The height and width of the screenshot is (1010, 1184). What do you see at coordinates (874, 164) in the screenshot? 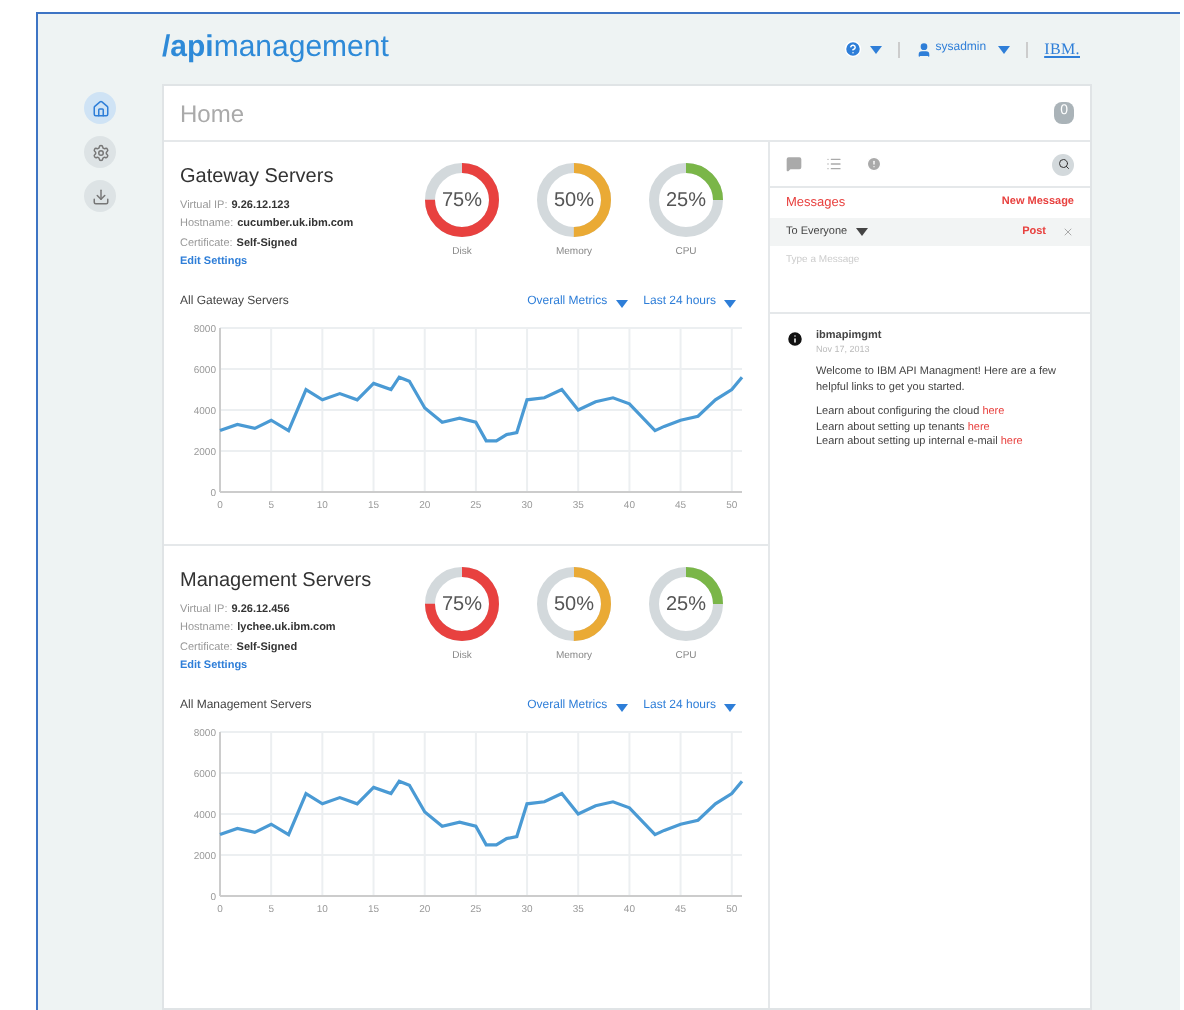
I see `alert-icon` at bounding box center [874, 164].